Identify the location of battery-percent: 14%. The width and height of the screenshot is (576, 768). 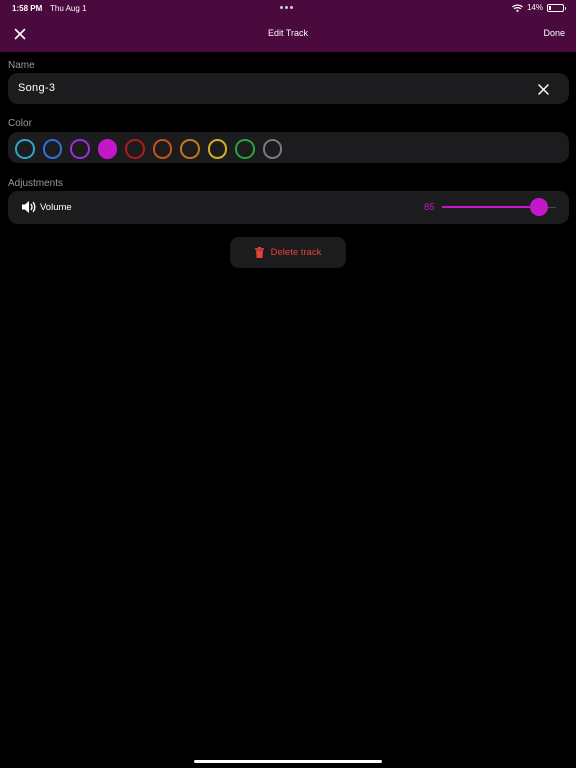
(534, 7).